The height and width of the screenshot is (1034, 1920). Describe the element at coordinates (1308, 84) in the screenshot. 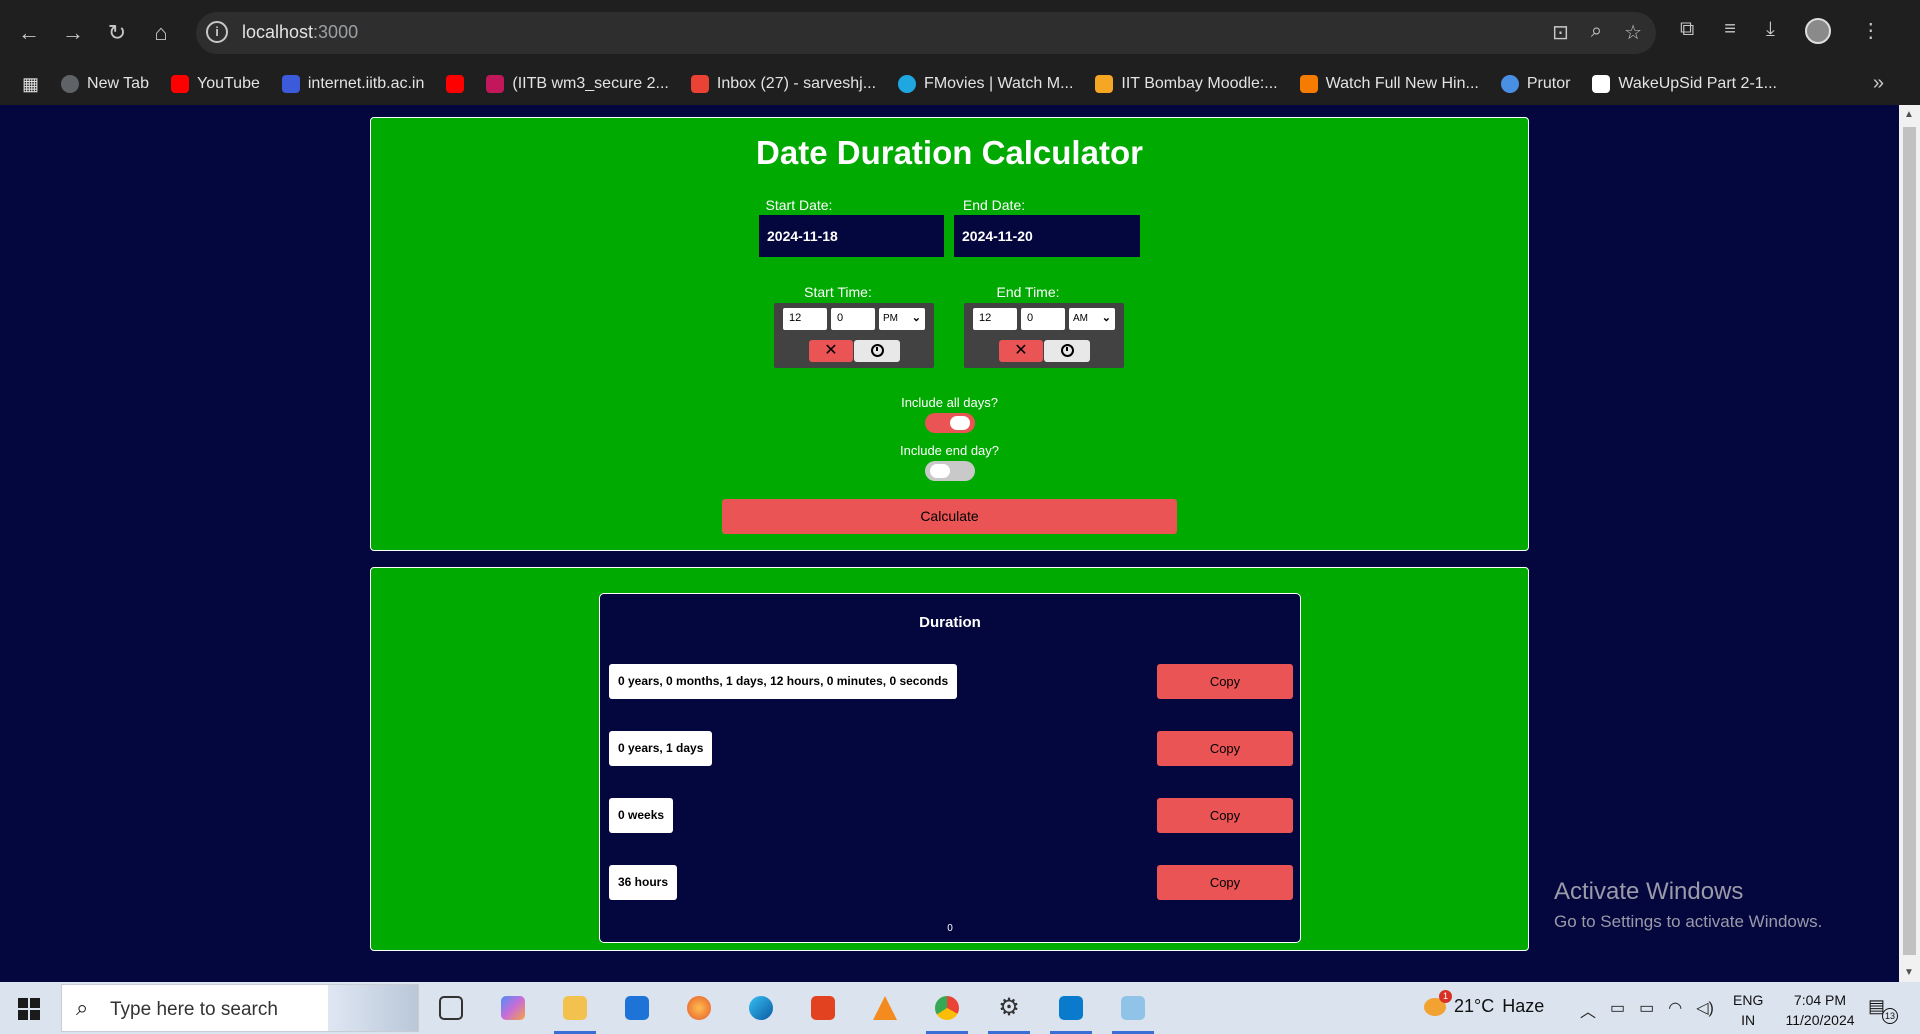

I see `blogger-icon` at that location.